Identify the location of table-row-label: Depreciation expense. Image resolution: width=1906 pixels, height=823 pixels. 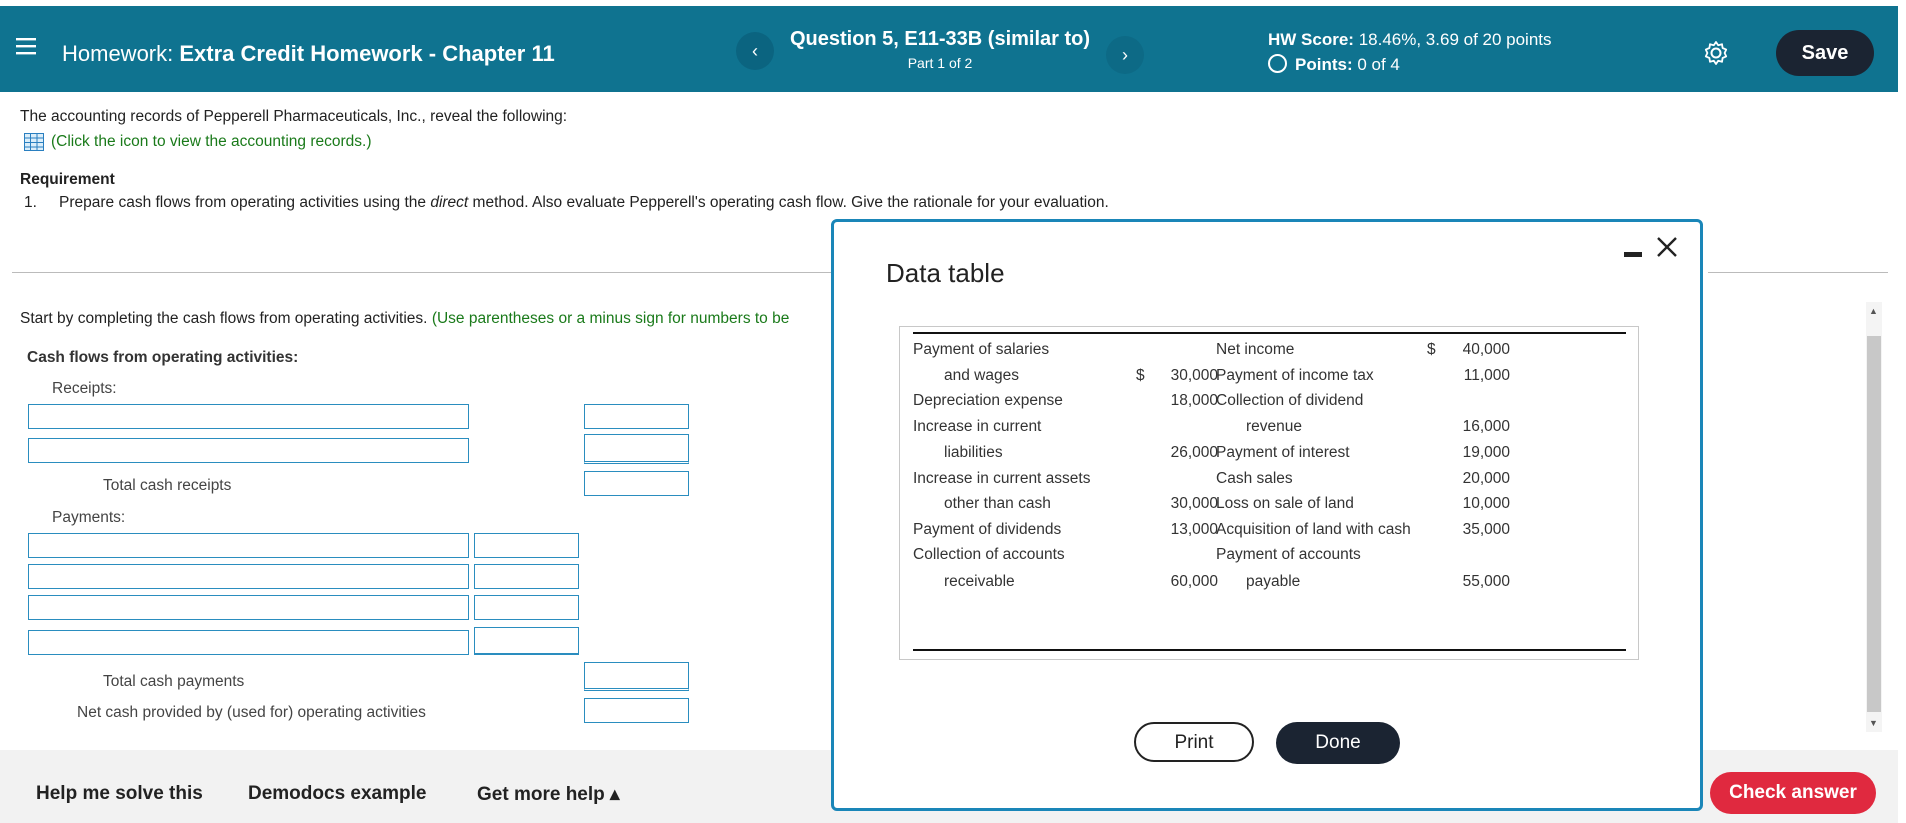
(988, 400).